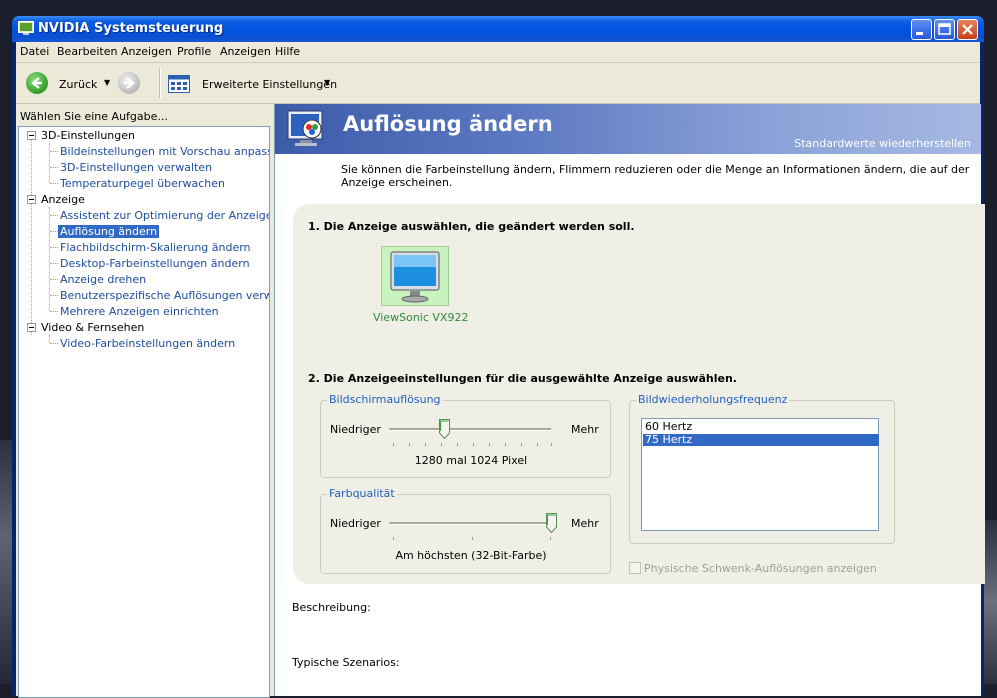 Image resolution: width=997 pixels, height=698 pixels. Describe the element at coordinates (109, 231) in the screenshot. I see `tree-item-aufloesung: Auflösung ändern` at that location.